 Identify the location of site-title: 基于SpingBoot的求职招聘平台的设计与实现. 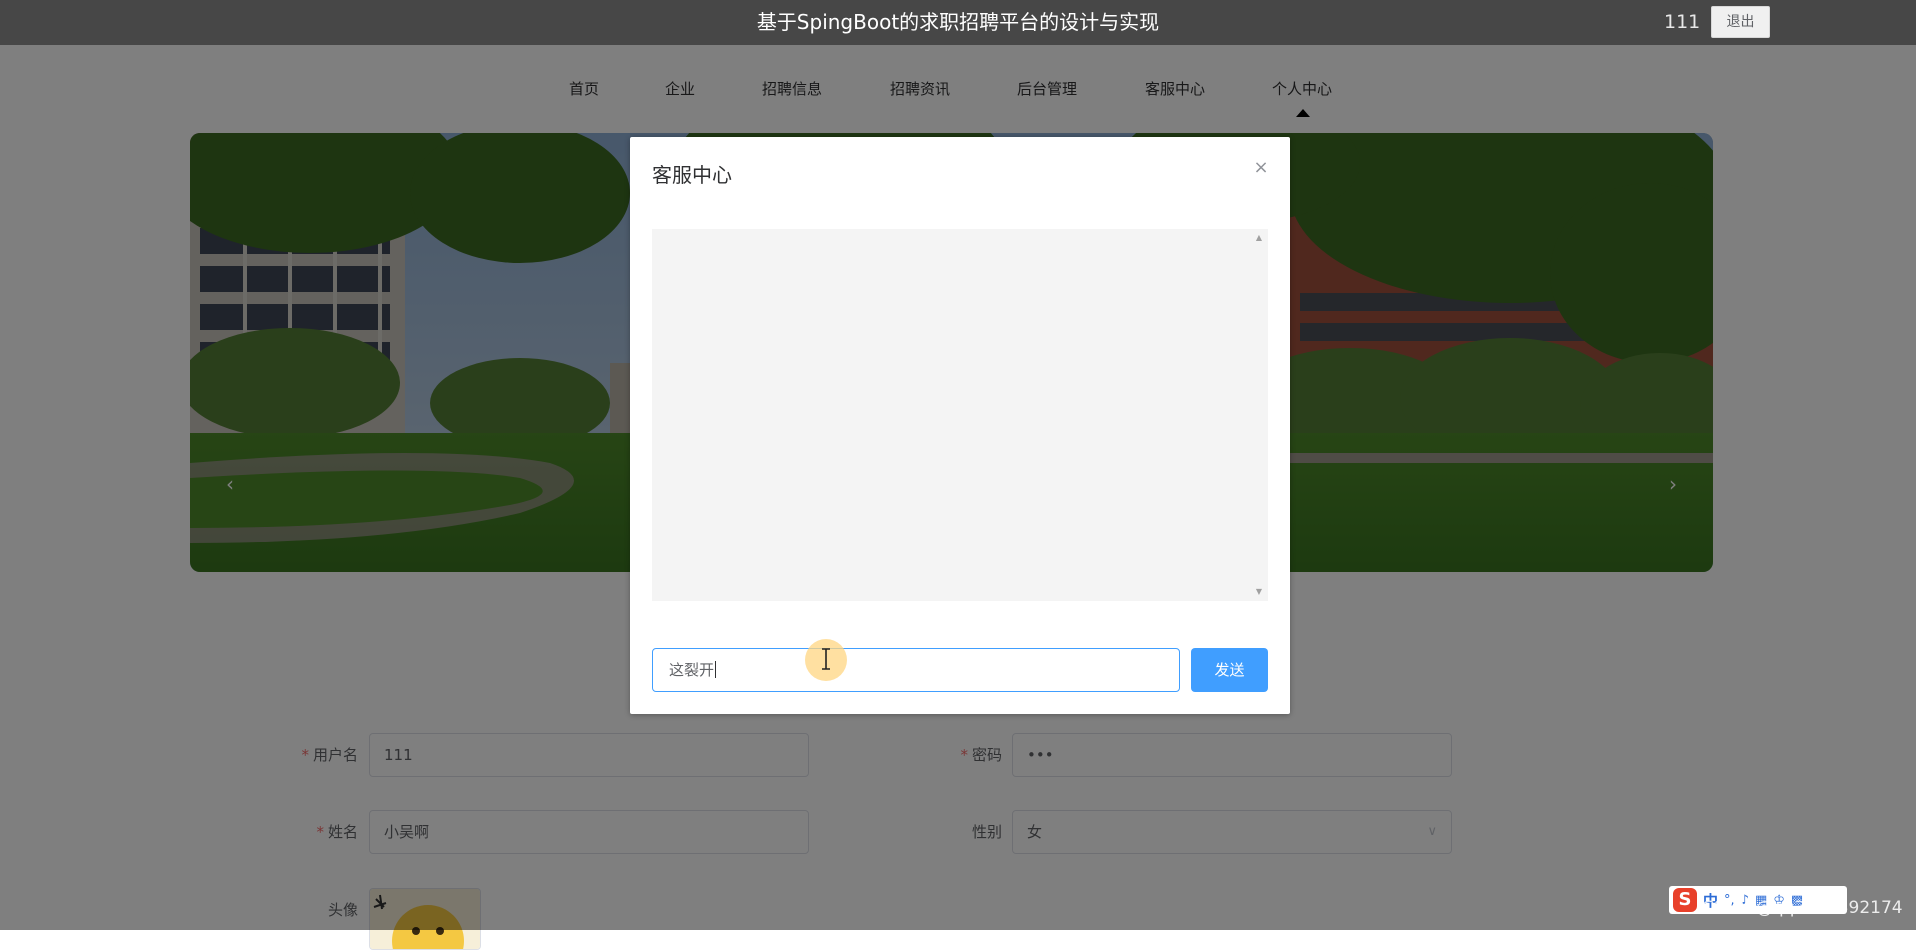
(958, 22).